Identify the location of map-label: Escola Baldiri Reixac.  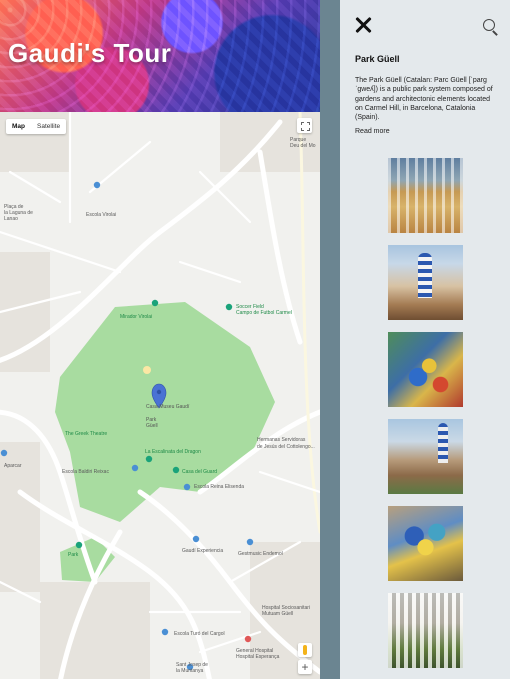
(85, 472).